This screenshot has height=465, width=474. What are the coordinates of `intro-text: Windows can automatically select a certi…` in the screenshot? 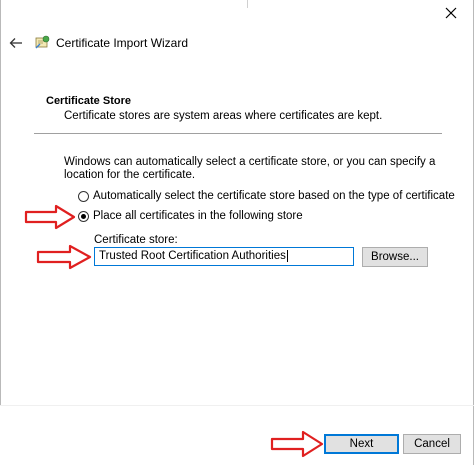 It's located at (250, 168).